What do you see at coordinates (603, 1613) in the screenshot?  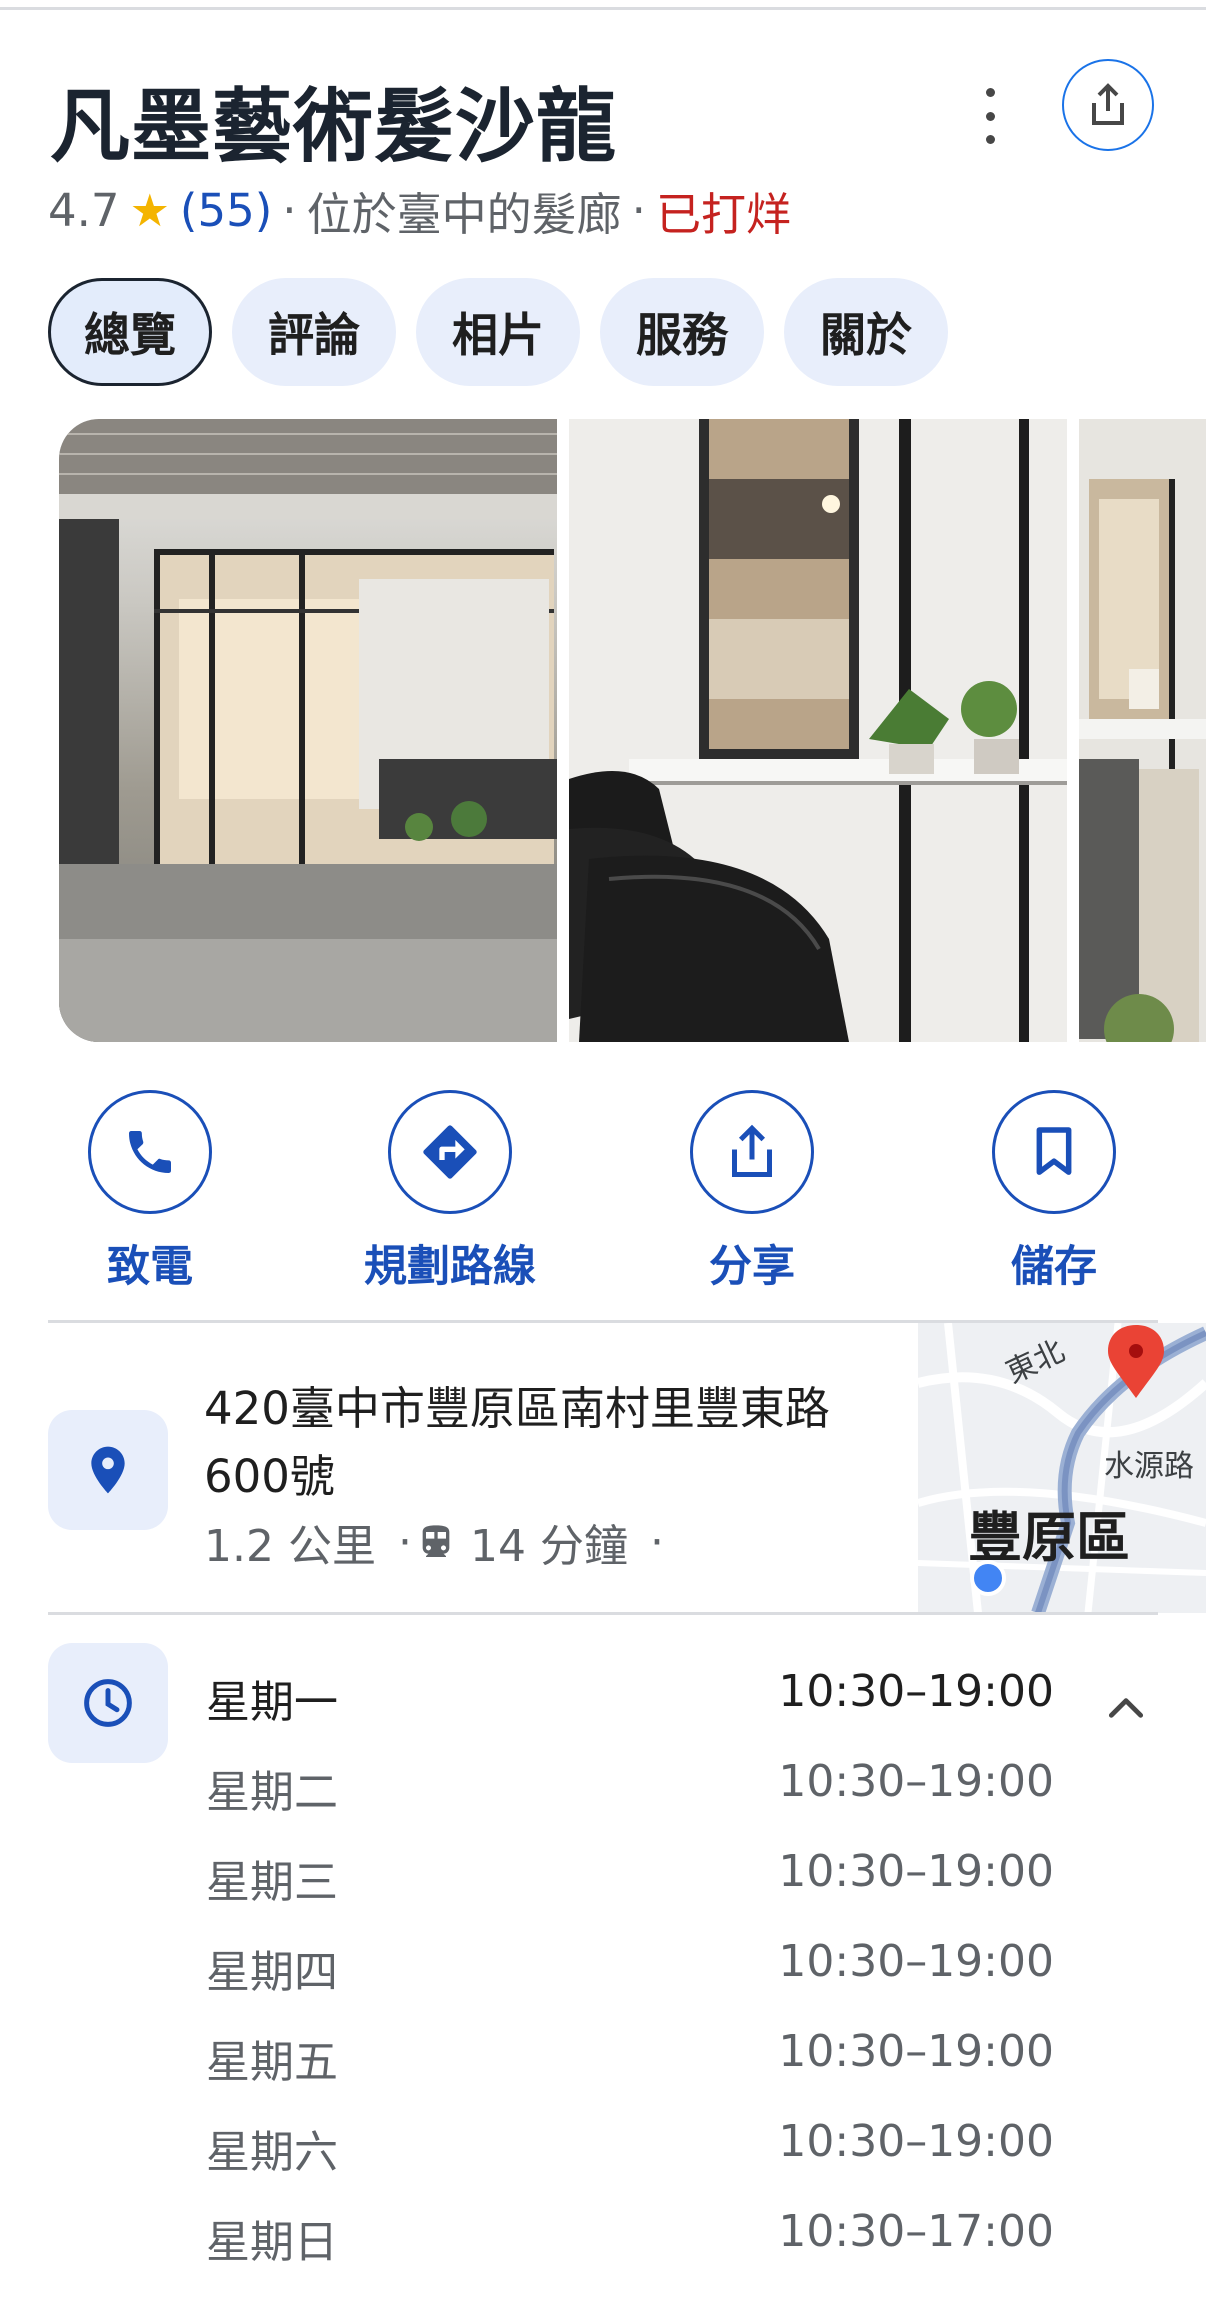 I see `section-divider` at bounding box center [603, 1613].